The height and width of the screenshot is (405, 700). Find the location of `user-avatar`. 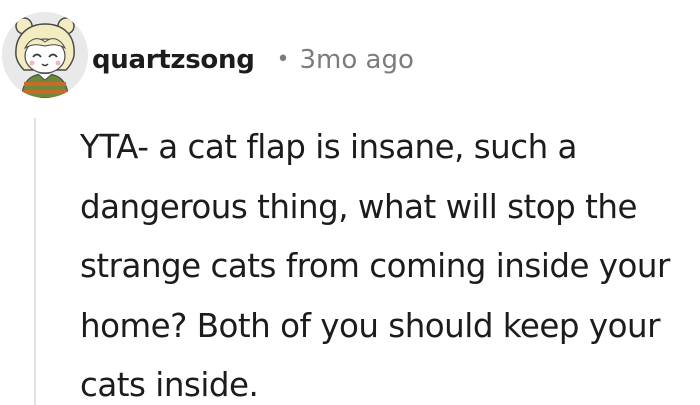

user-avatar is located at coordinates (45, 55).